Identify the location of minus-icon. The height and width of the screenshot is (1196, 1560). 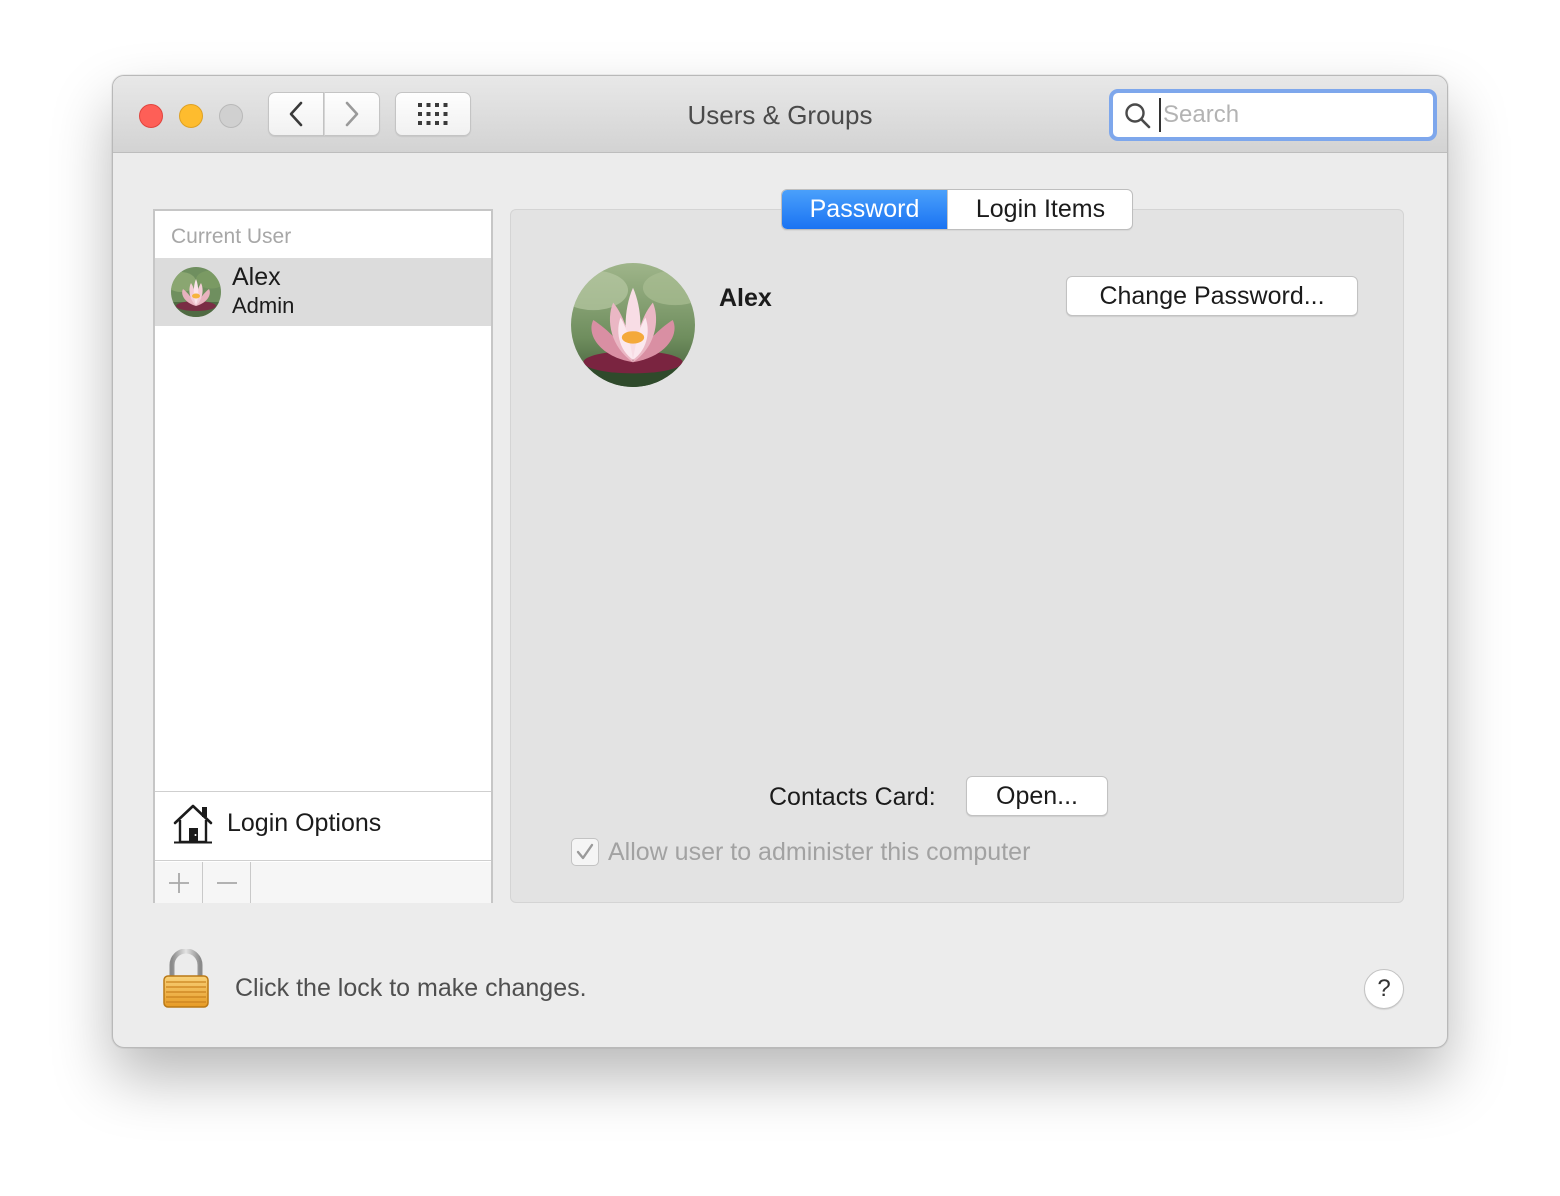
(226, 882).